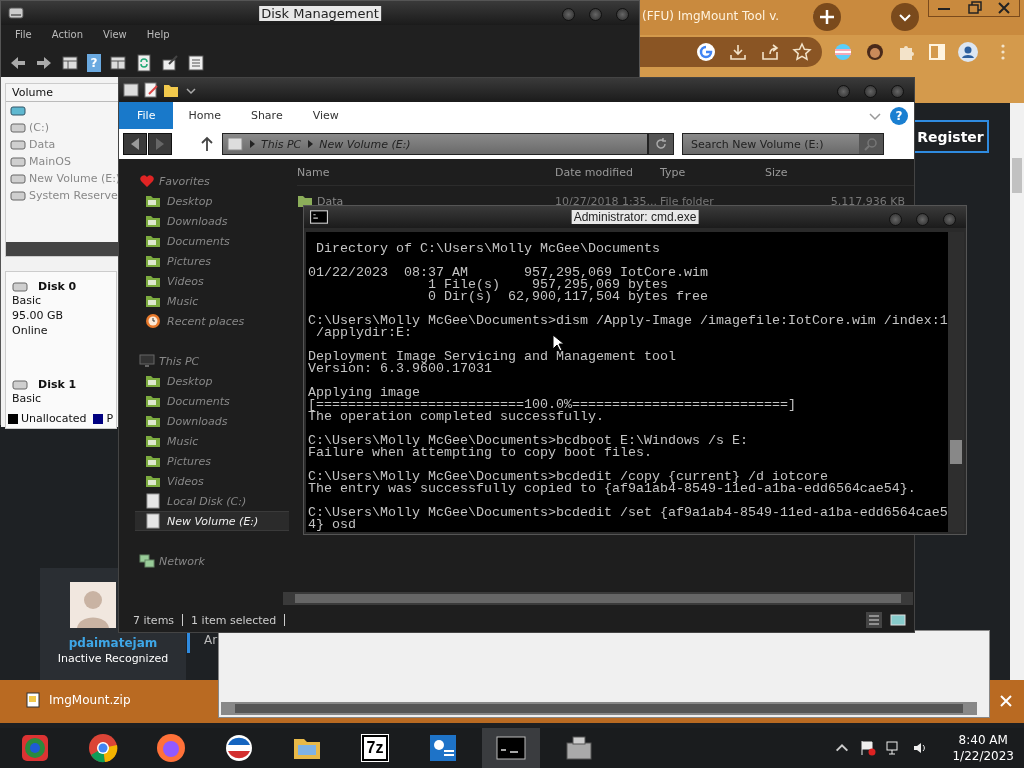 This screenshot has width=1024, height=768. What do you see at coordinates (18, 63) in the screenshot?
I see `back-icon` at bounding box center [18, 63].